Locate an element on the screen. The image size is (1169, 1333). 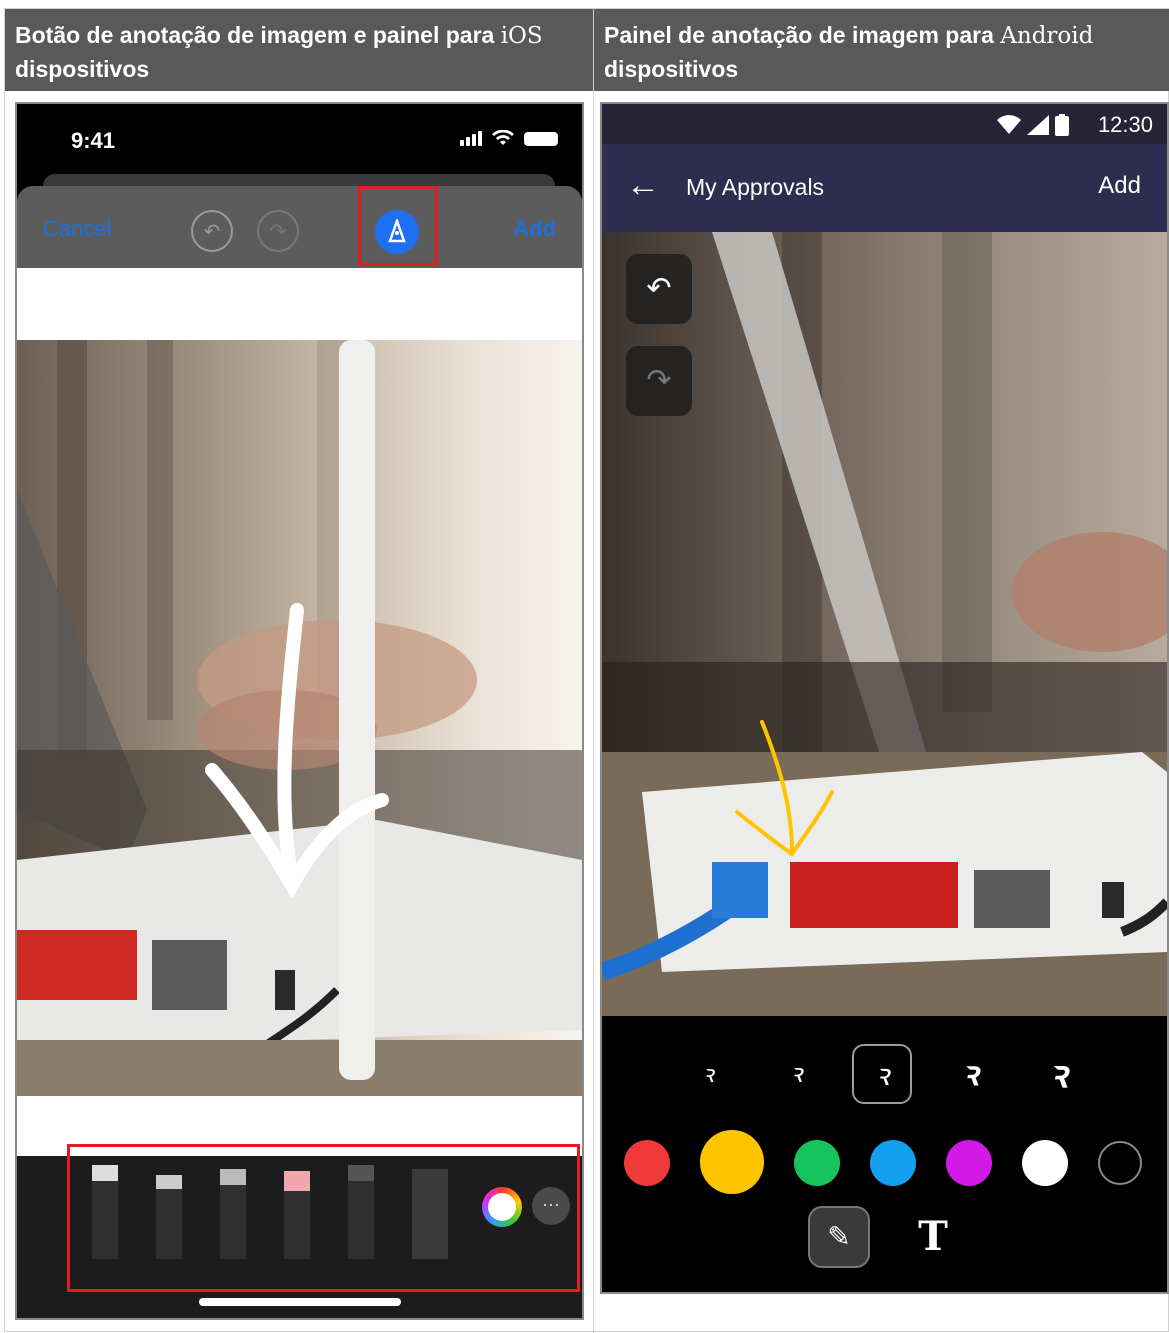
annotation-panel: ꝛ ꝛ ꝛ ꝛ ꝛ ✎ T is located at coordinates (884, 1154).